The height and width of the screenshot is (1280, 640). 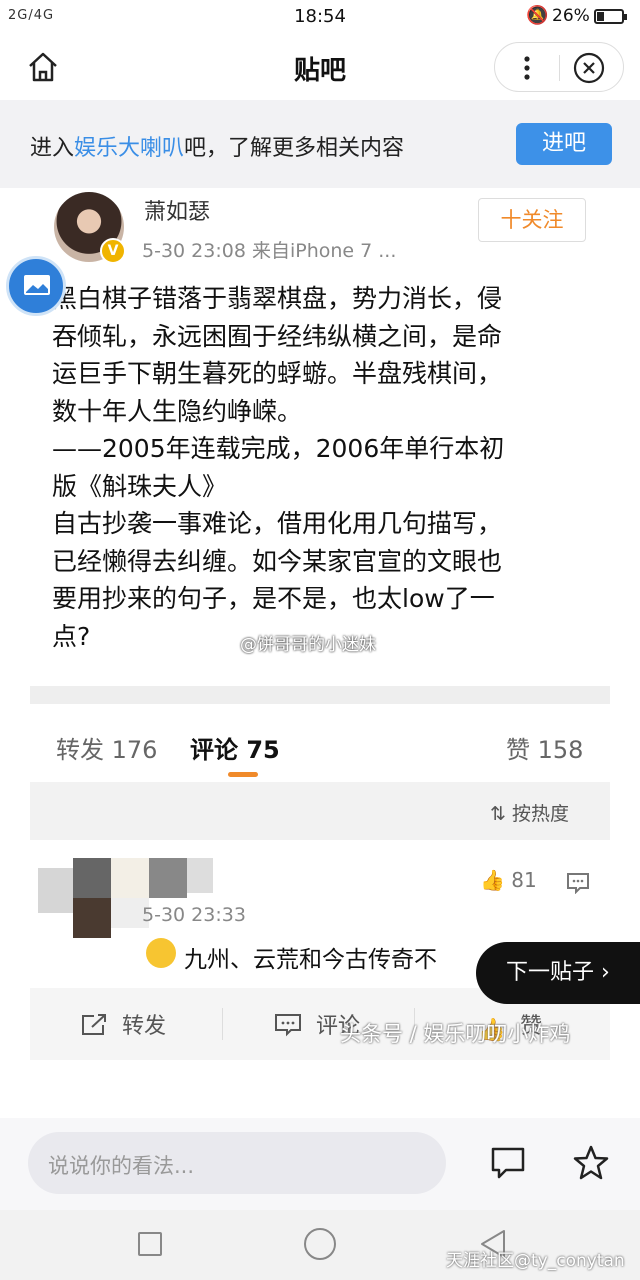 I want to click on share-icon, so click(x=94, y=1024).